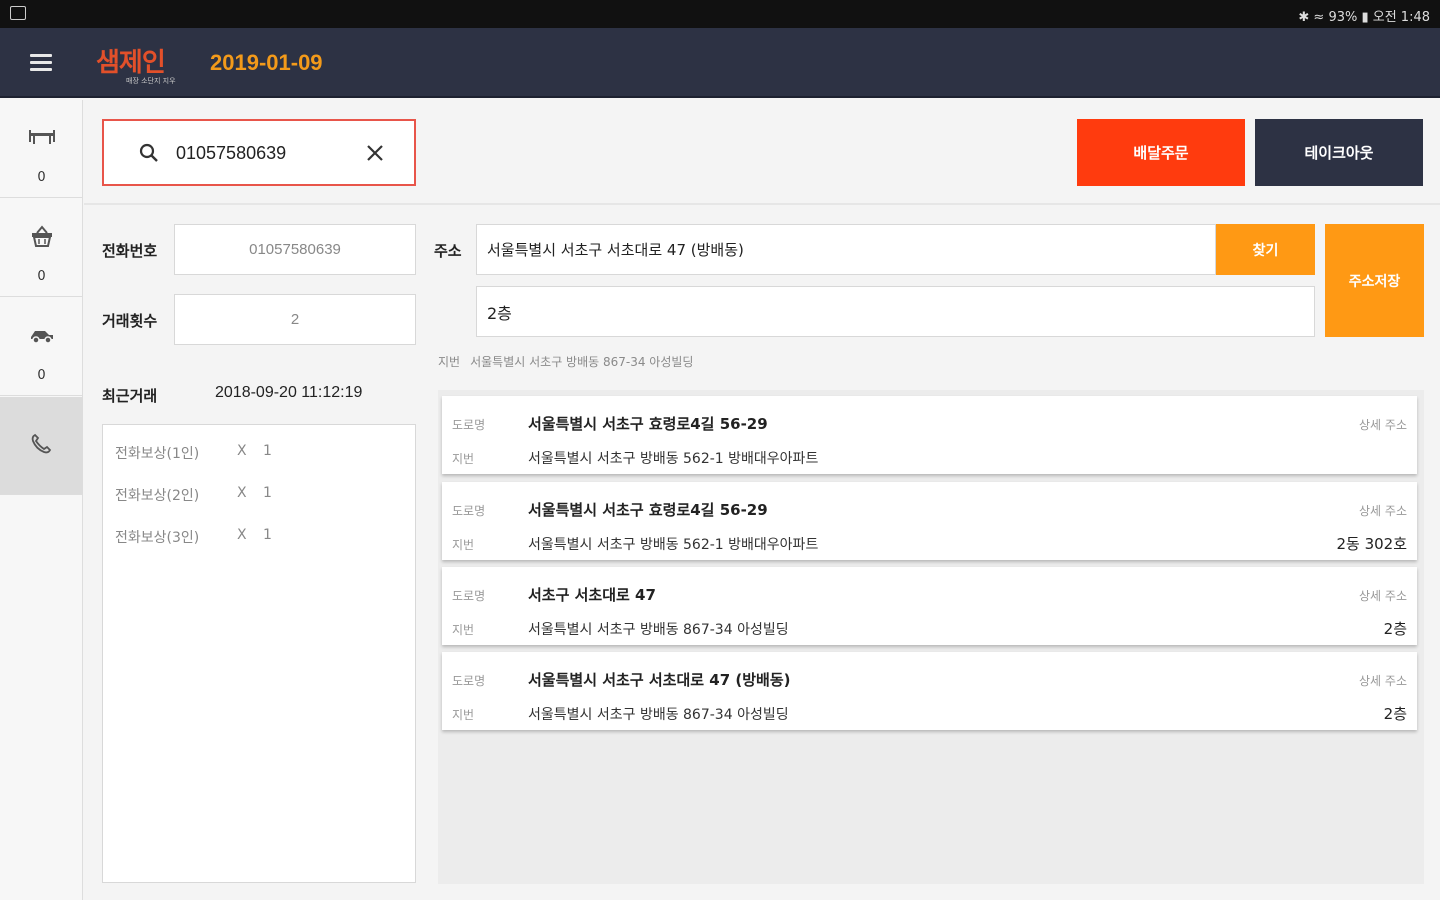  Describe the element at coordinates (375, 153) in the screenshot. I see `close-icon` at that location.